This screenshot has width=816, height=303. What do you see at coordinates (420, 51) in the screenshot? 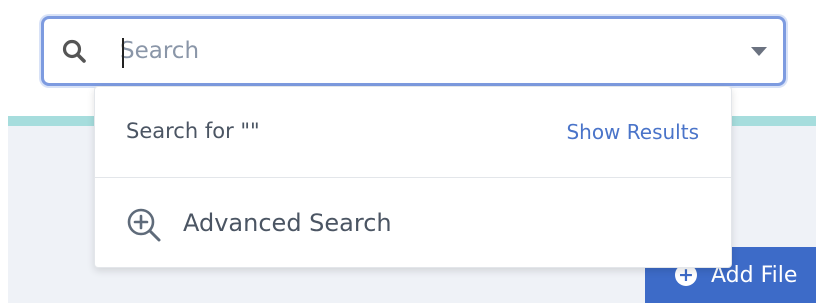
I see `search-input` at bounding box center [420, 51].